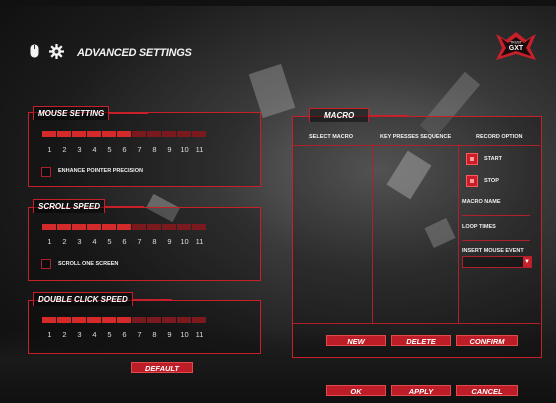 The image size is (556, 403). What do you see at coordinates (46, 172) in the screenshot?
I see `enhance-pointer-precision-checkbox` at bounding box center [46, 172].